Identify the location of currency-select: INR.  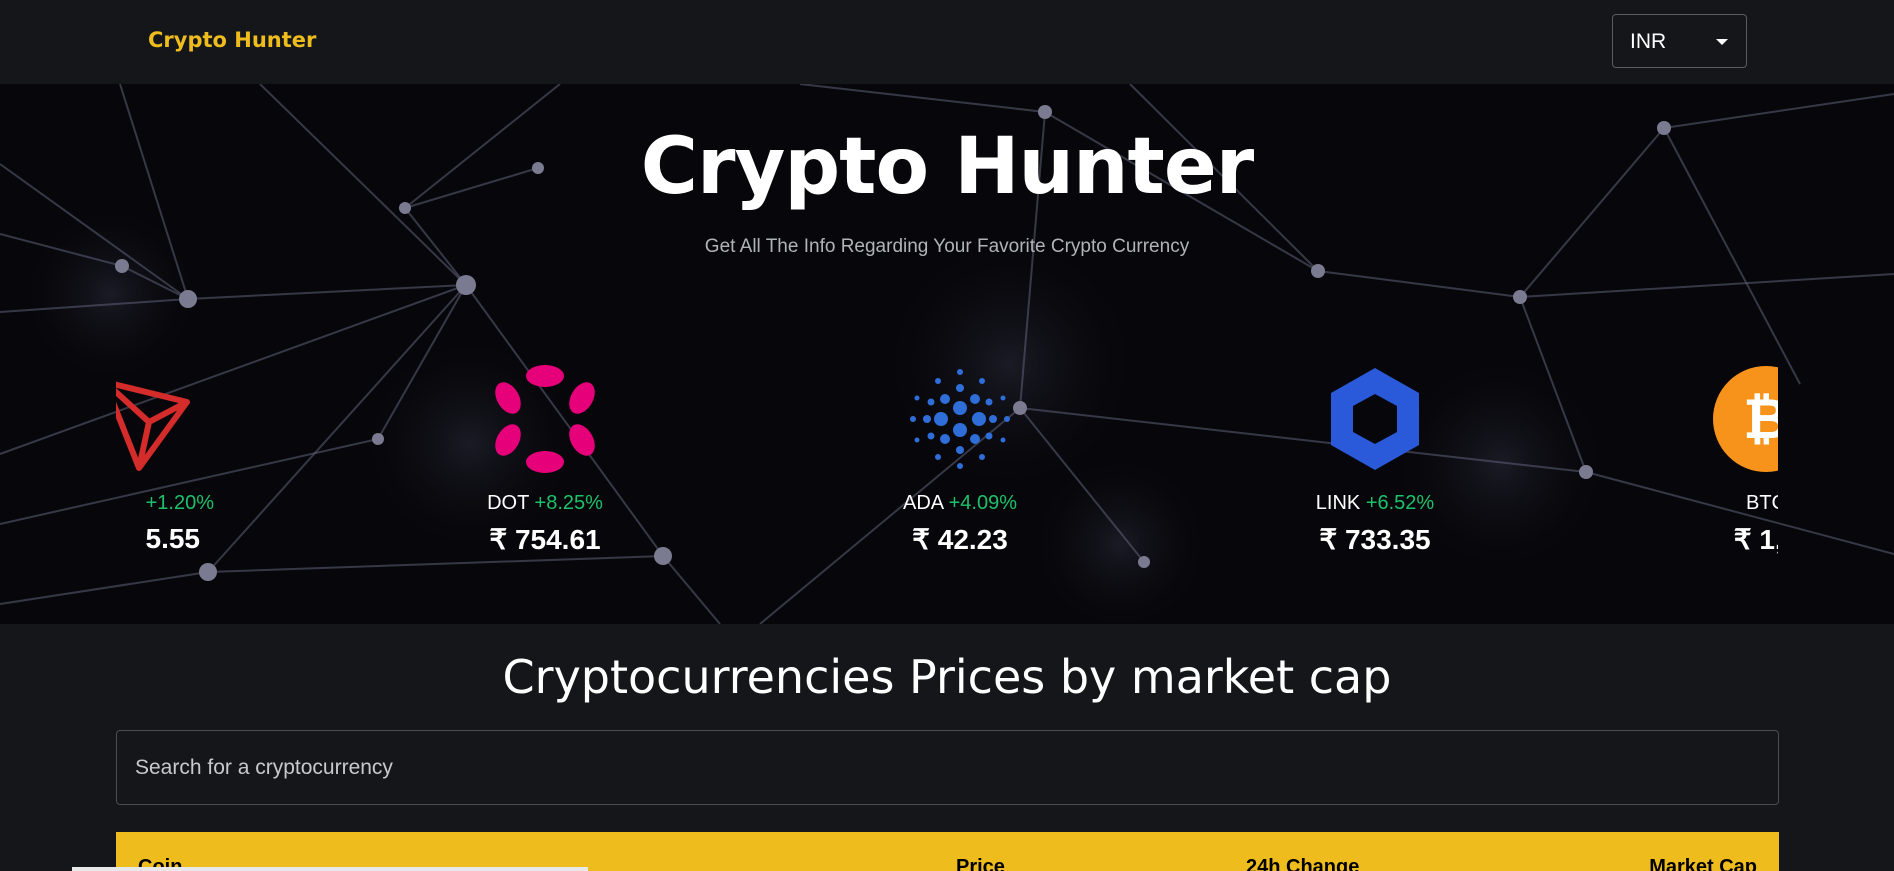
(1679, 41).